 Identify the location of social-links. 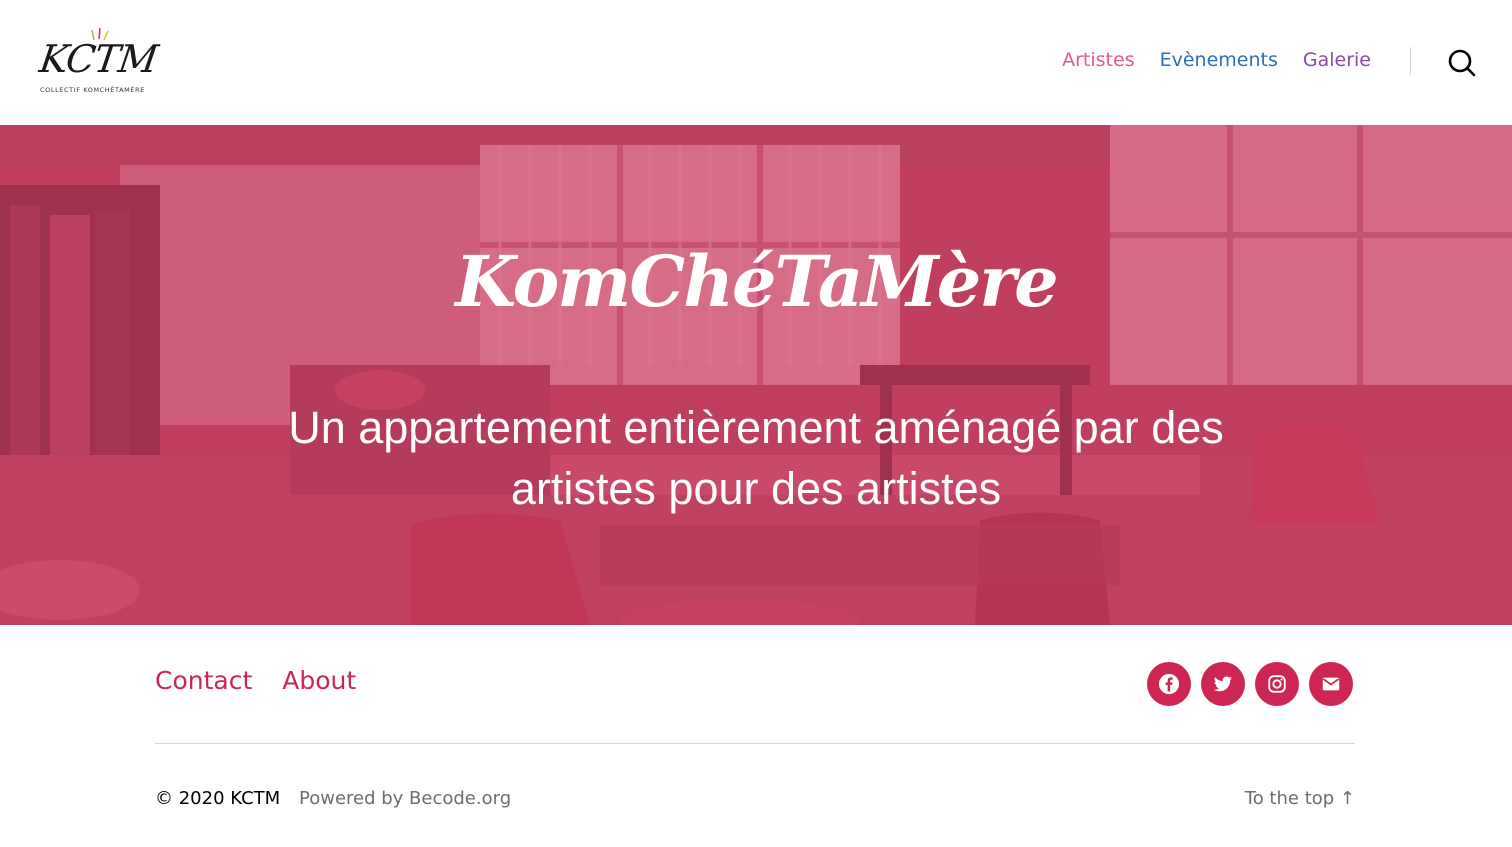
(1250, 684).